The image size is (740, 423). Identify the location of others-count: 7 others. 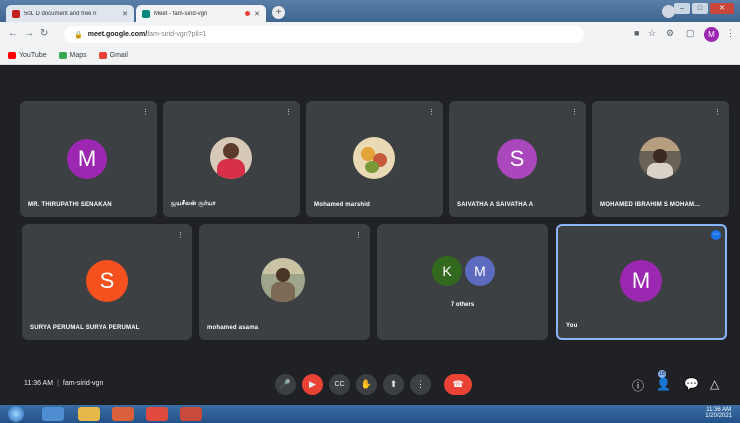
(462, 305).